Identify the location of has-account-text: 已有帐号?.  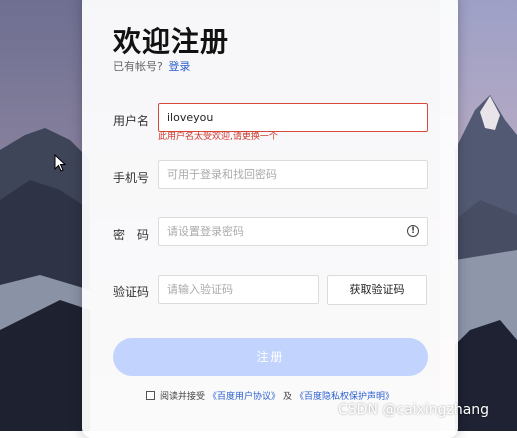
(138, 66).